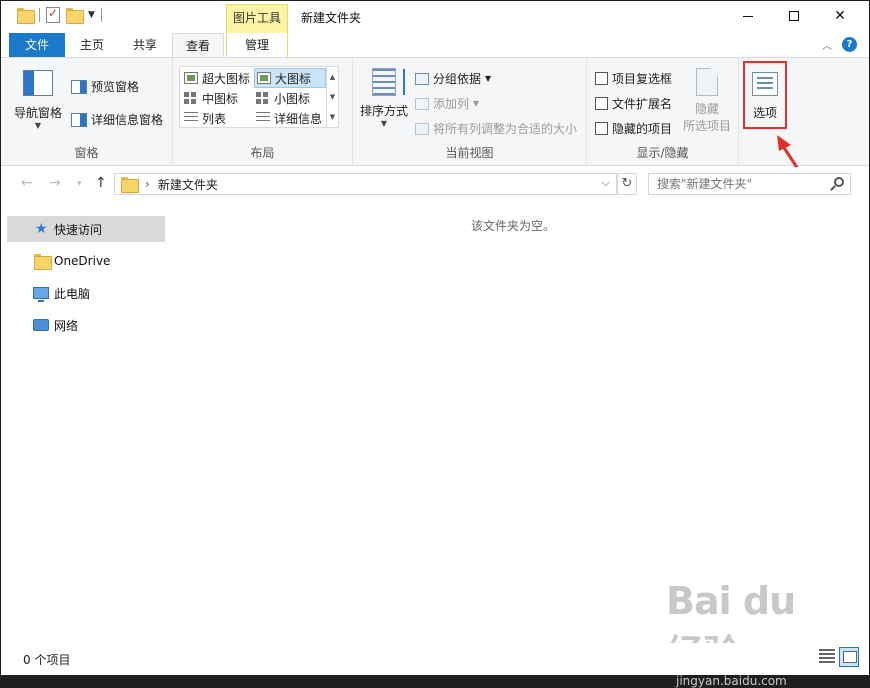  I want to click on address-path: 新建文件夹, so click(188, 184).